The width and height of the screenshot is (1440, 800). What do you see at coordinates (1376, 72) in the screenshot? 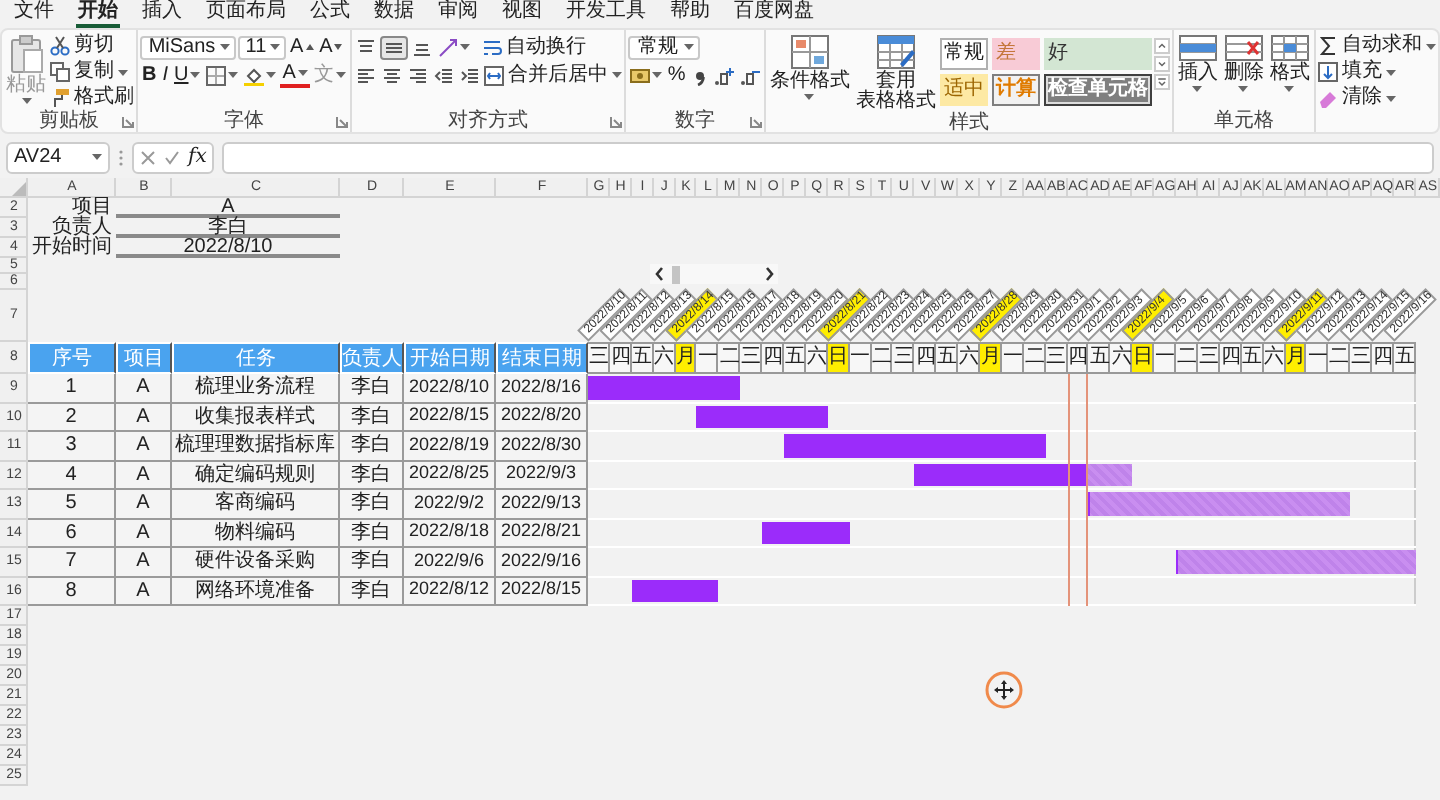
I see `fill-button: 填充` at bounding box center [1376, 72].